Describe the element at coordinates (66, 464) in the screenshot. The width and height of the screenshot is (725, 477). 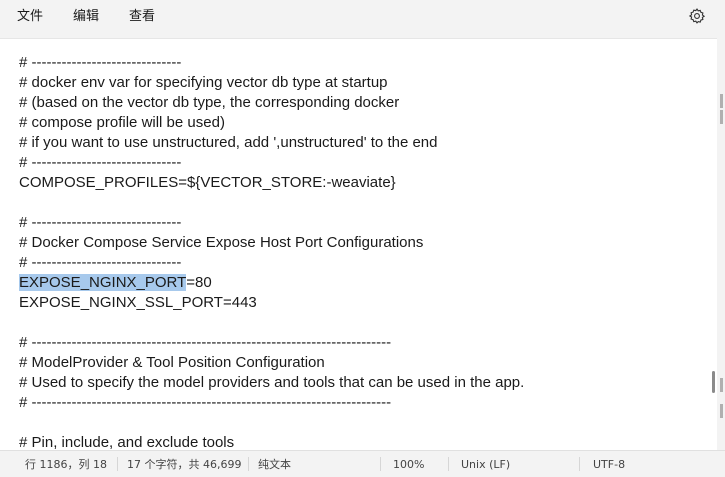
I see `cursor-position: 行 1186，列 18` at that location.